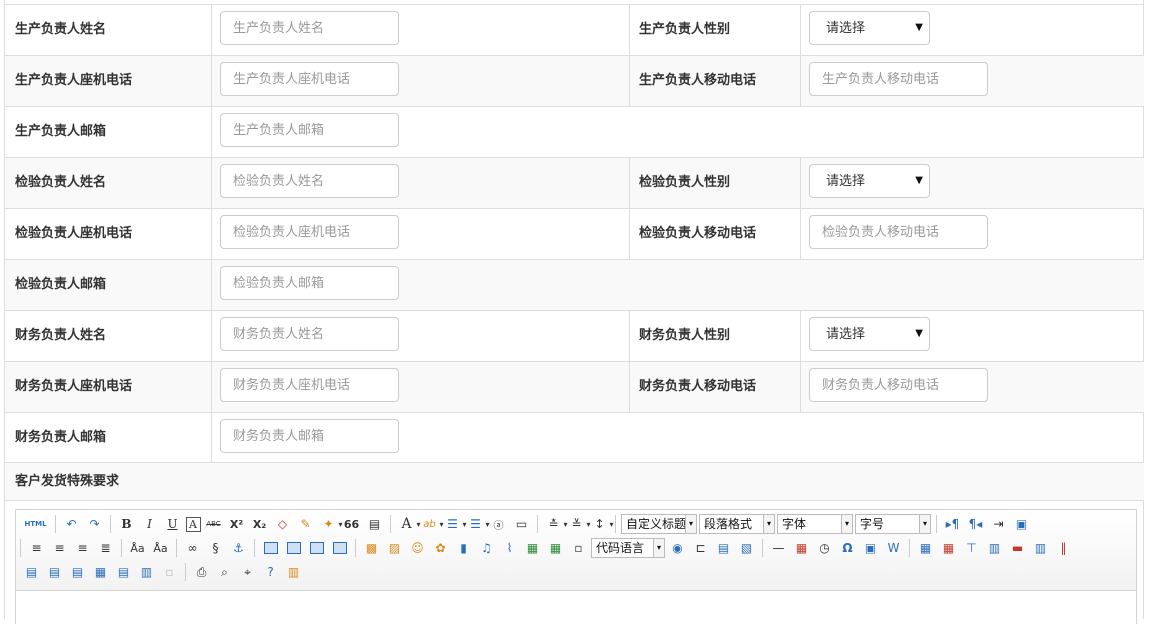 The width and height of the screenshot is (1155, 631). What do you see at coordinates (678, 548) in the screenshot?
I see `pagebreak-icon: ◉` at bounding box center [678, 548].